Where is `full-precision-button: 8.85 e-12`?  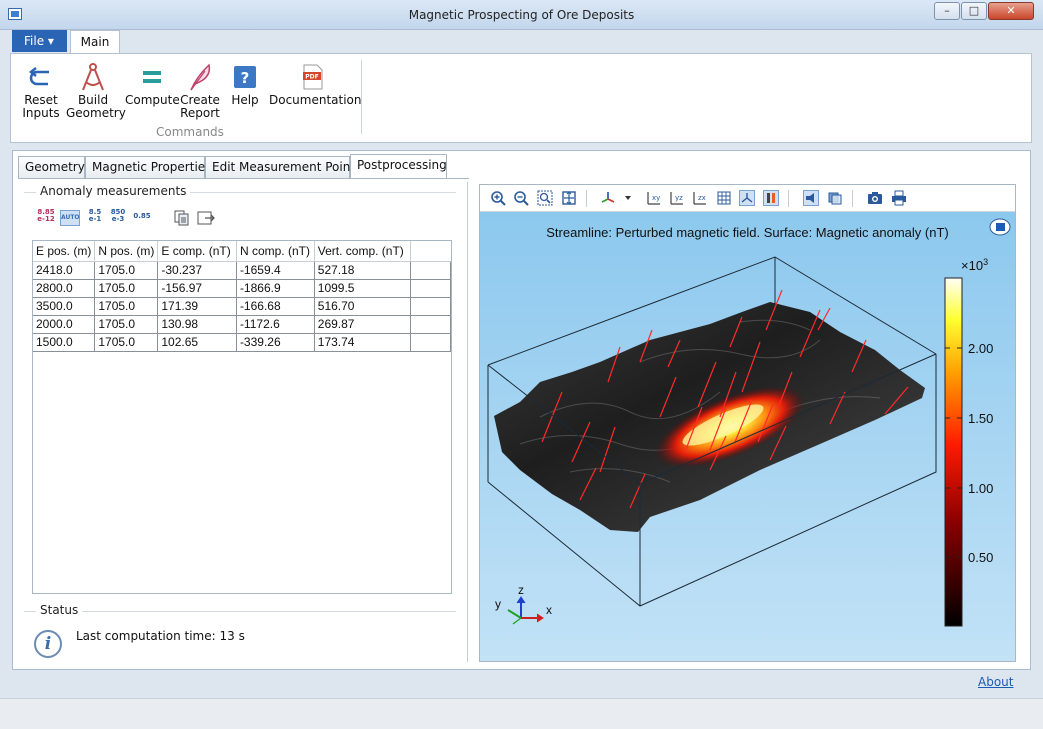 full-precision-button: 8.85 e-12 is located at coordinates (46, 216).